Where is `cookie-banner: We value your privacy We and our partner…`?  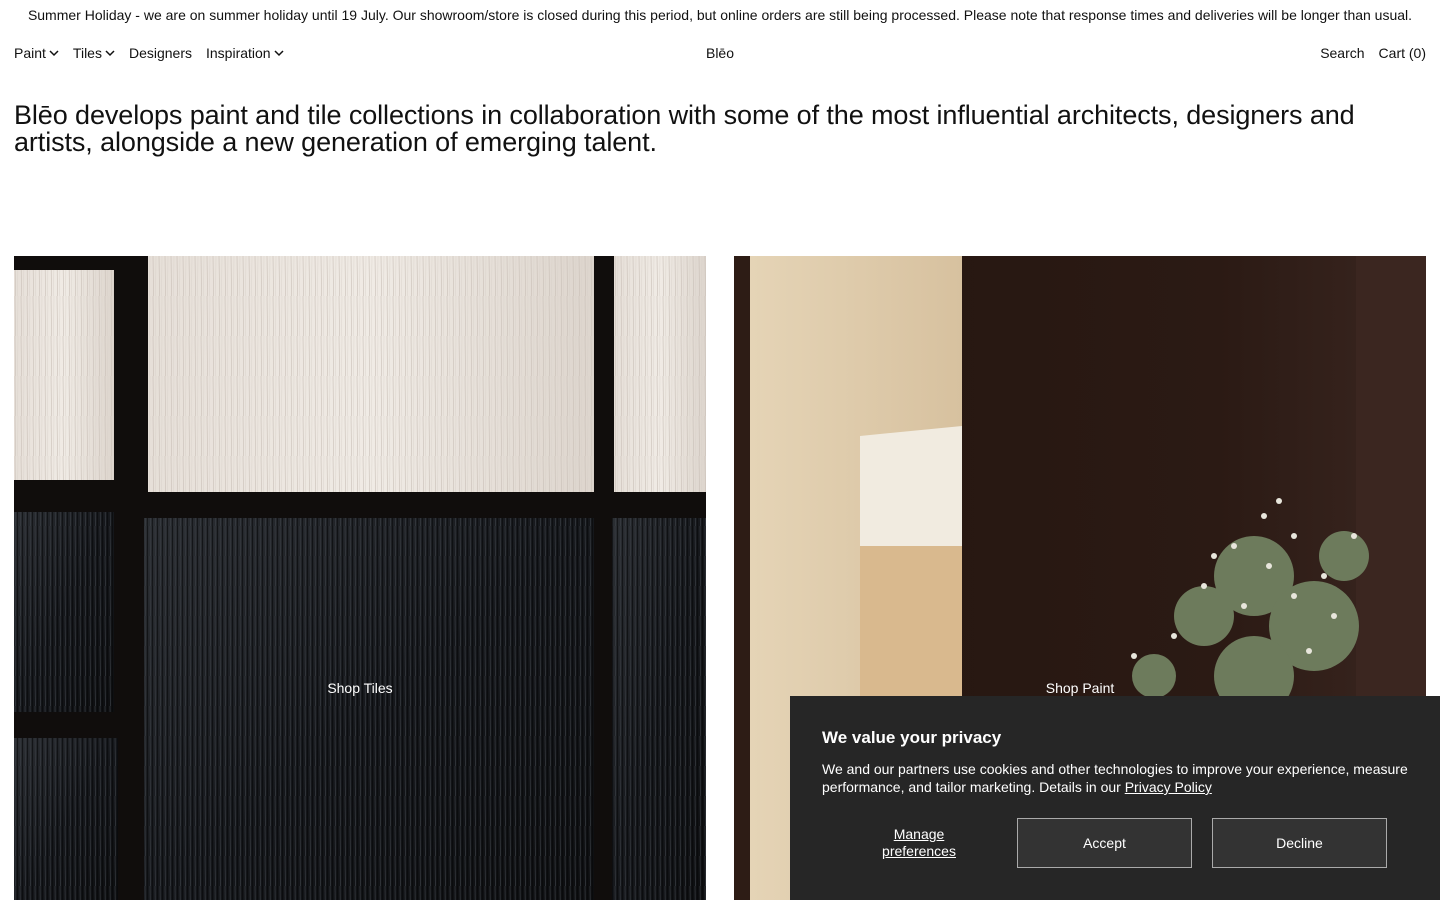
cookie-banner: We value your privacy We and our partner… is located at coordinates (1115, 798).